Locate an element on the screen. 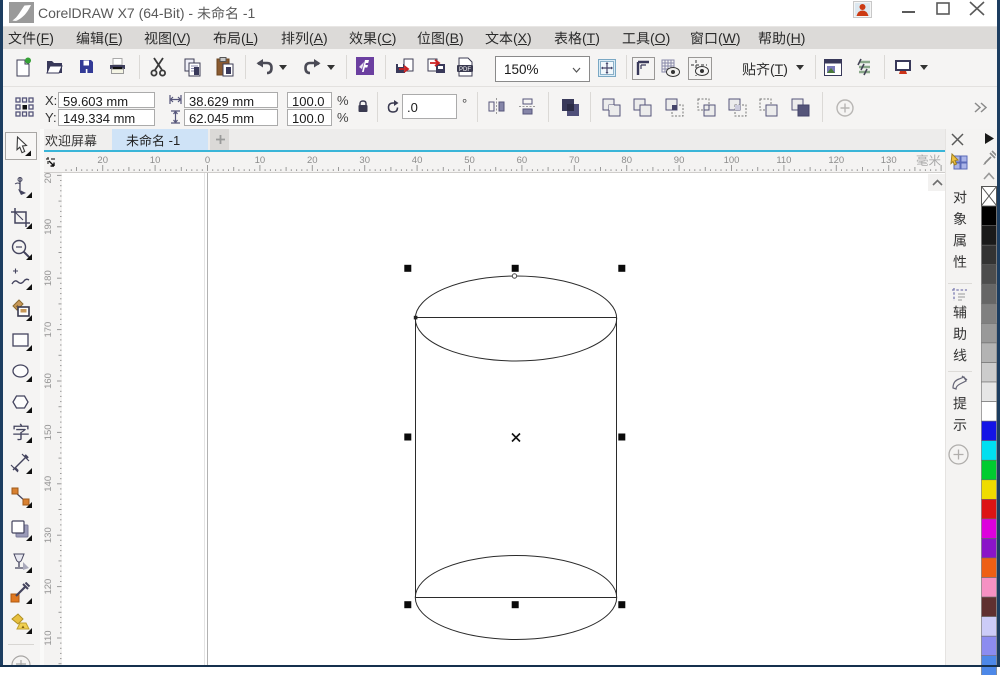  svg-text: 200 is located at coordinates (49, 178).